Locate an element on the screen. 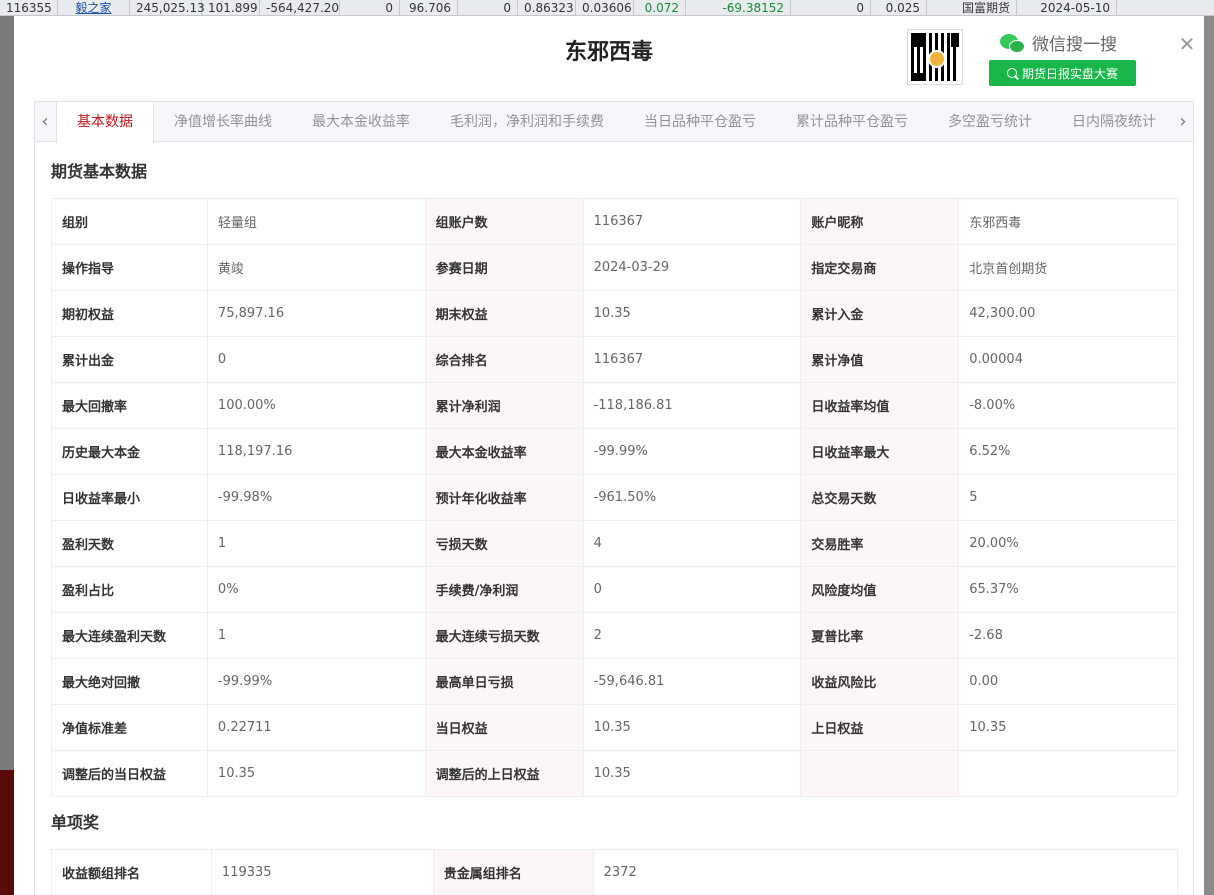  field-label: 指定交易商 is located at coordinates (880, 267).